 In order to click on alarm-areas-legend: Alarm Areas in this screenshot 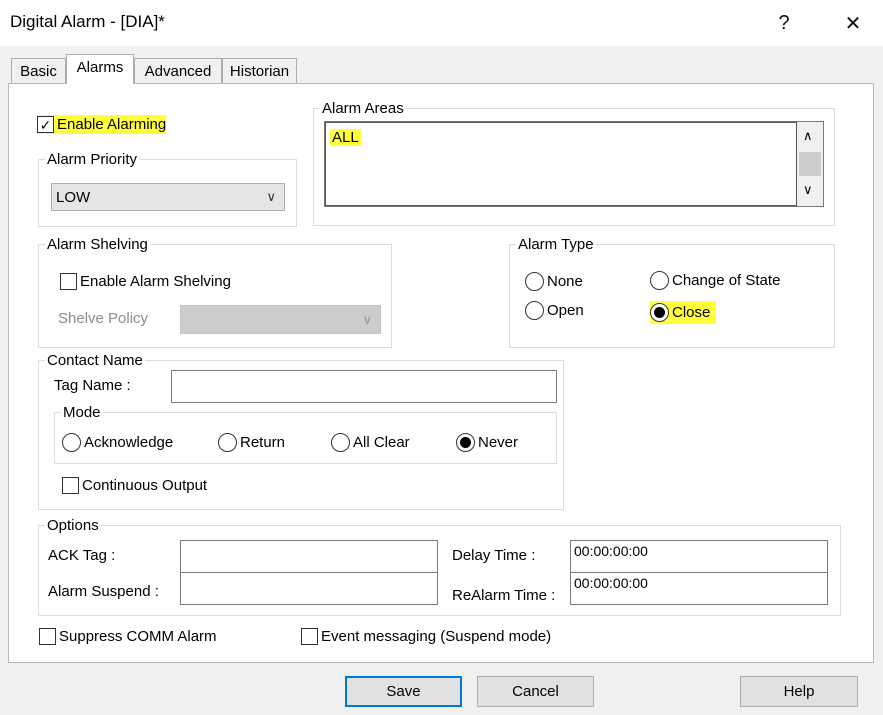, I will do `click(363, 108)`.